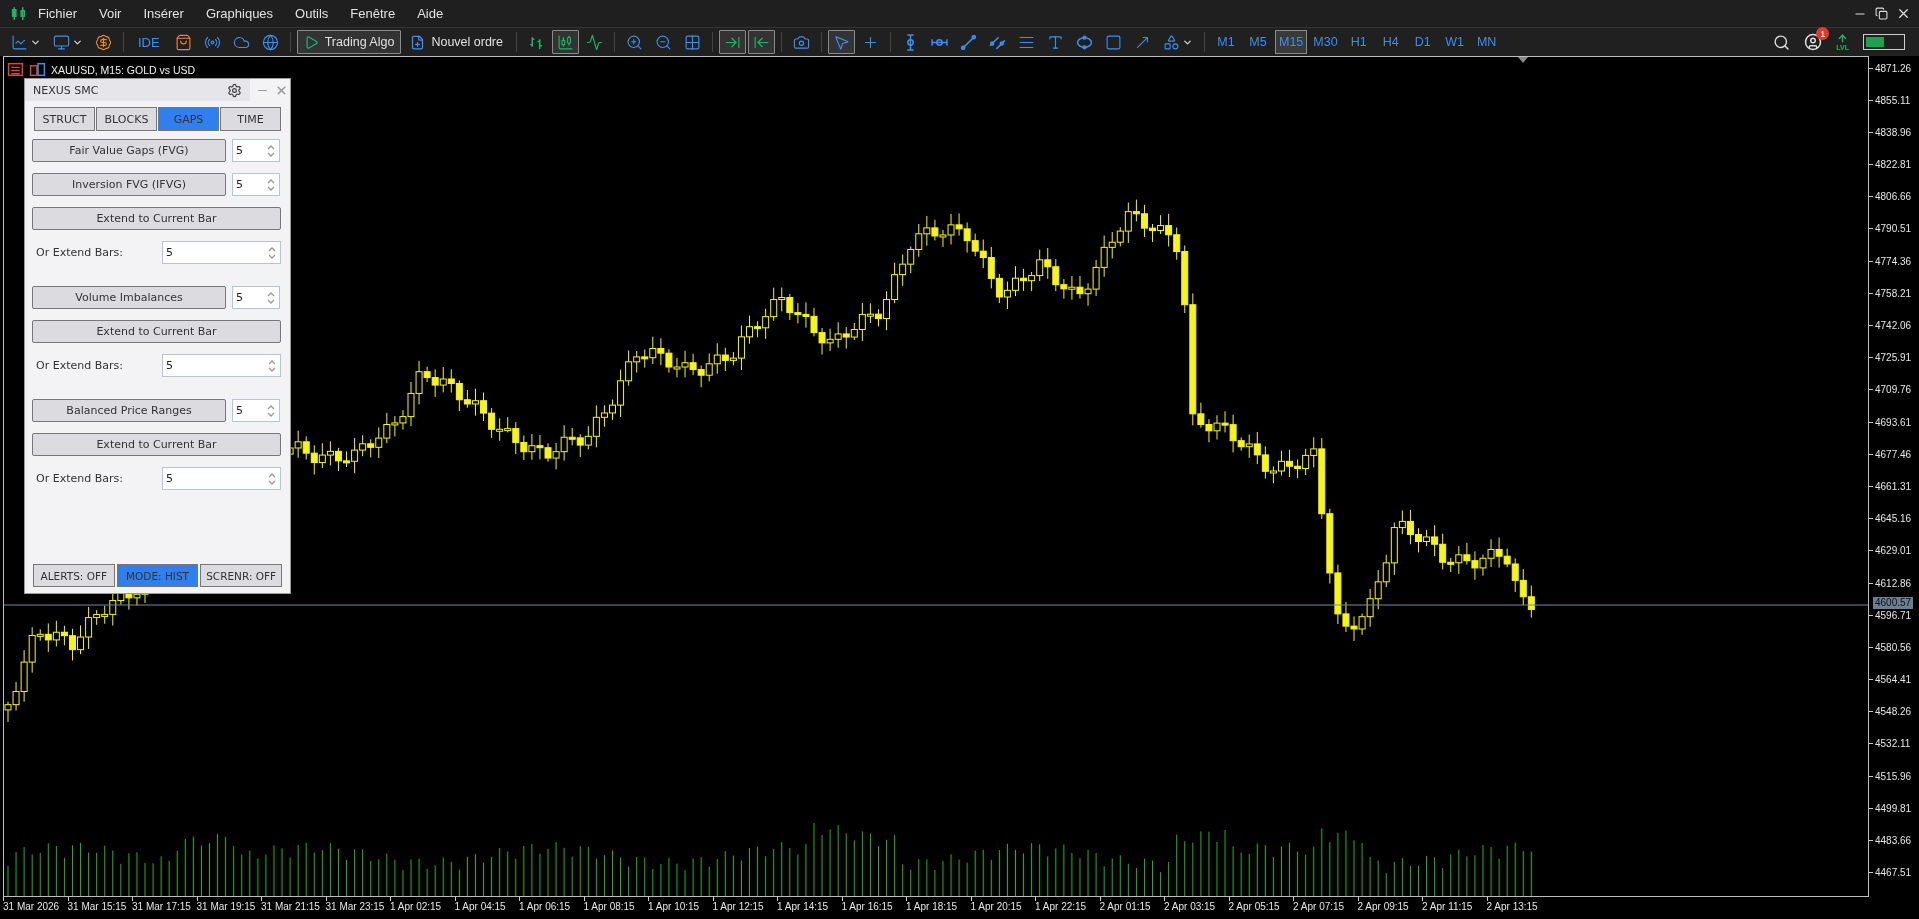 The width and height of the screenshot is (1919, 919). Describe the element at coordinates (1523, 60) in the screenshot. I see `chart-shift-marker` at that location.